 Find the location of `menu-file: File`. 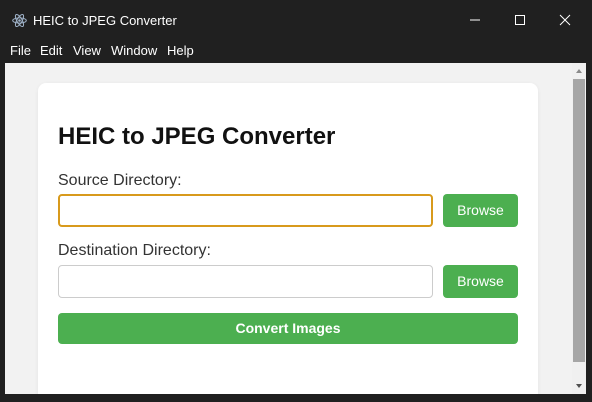

menu-file: File is located at coordinates (20, 51).